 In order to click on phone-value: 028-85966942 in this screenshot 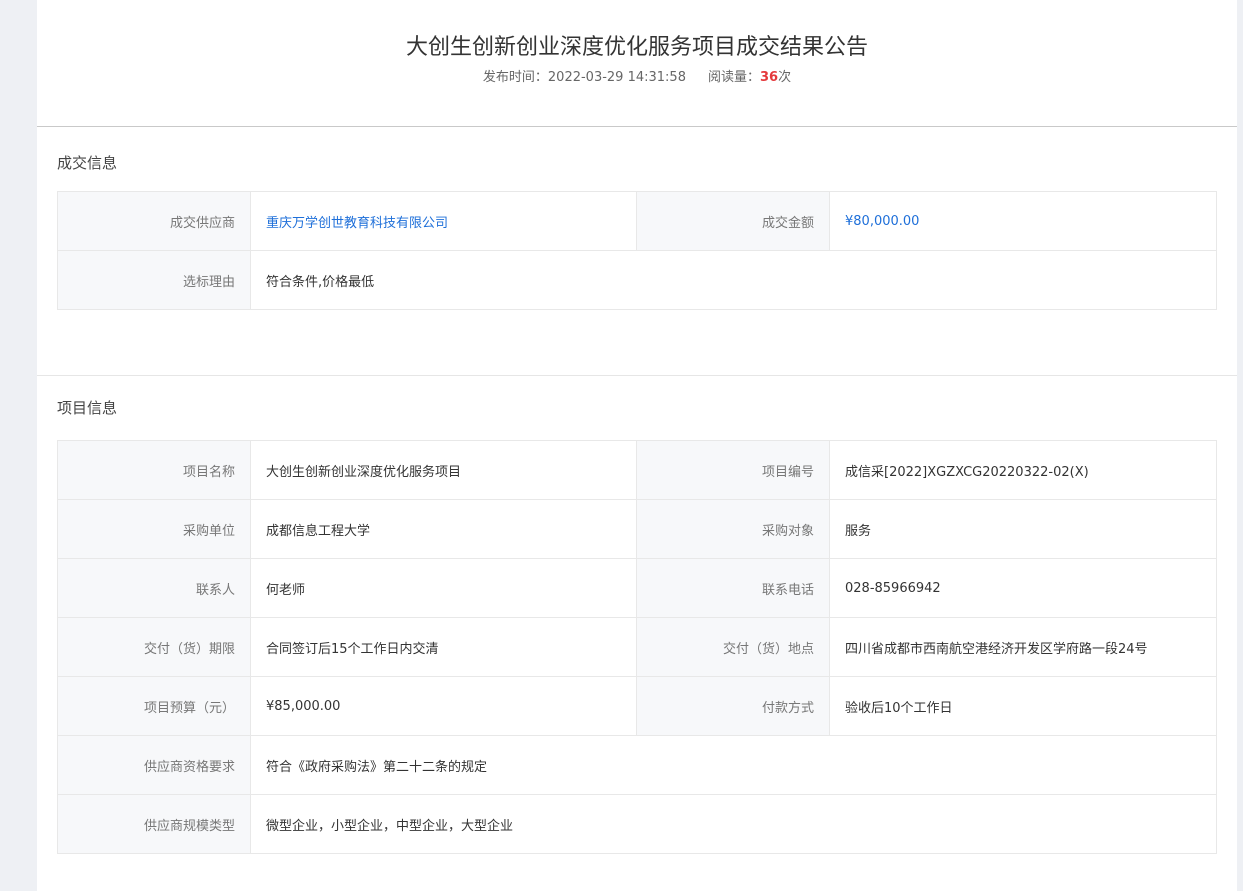, I will do `click(1023, 588)`.